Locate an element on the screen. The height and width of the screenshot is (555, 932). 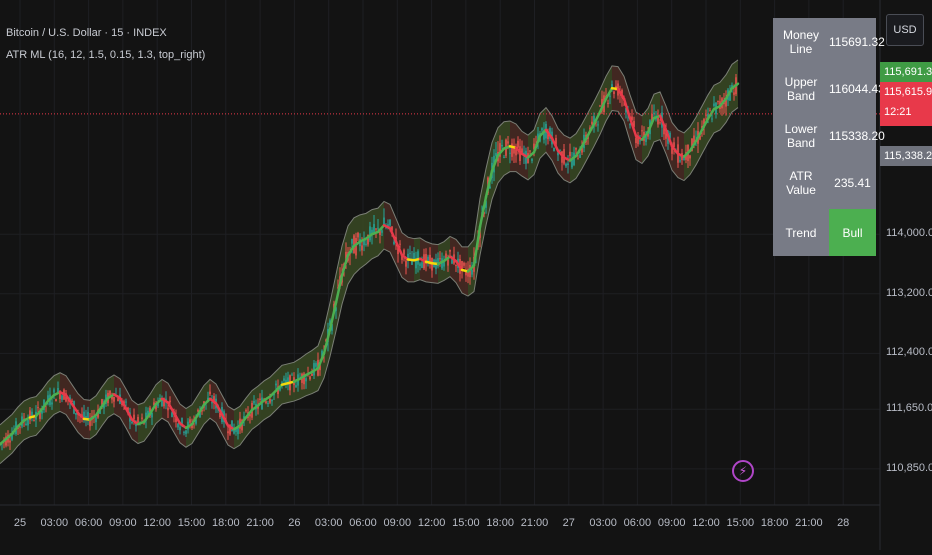
money-line-label: Money Line is located at coordinates (801, 41).